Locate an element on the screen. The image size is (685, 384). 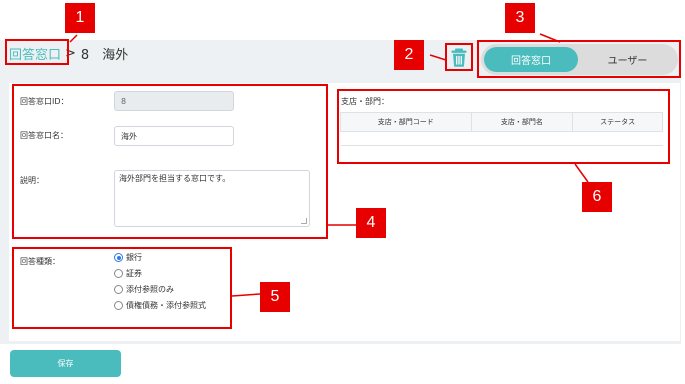
annotation-number-2: 2 is located at coordinates (409, 55).